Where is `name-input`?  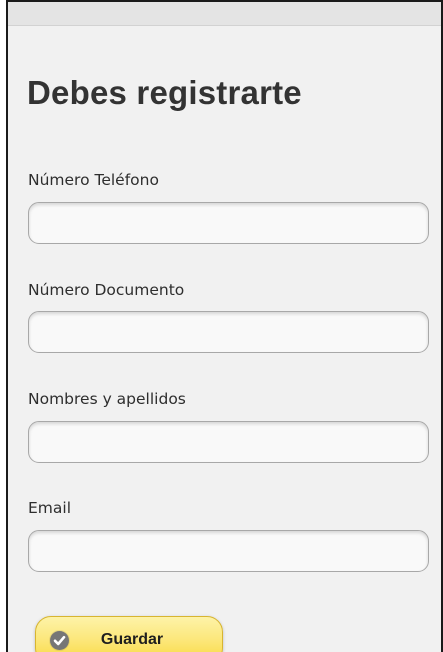
name-input is located at coordinates (228, 442).